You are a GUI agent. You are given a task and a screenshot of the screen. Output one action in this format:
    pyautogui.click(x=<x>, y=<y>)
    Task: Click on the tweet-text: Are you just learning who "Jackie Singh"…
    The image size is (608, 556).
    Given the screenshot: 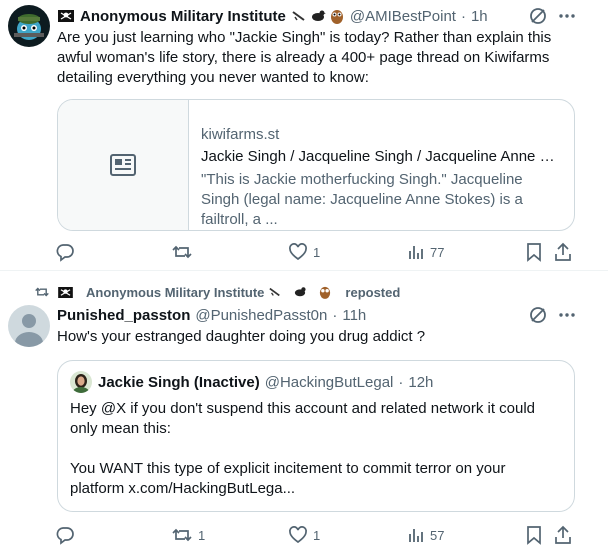 What is the action you would take?
    pyautogui.click(x=304, y=57)
    